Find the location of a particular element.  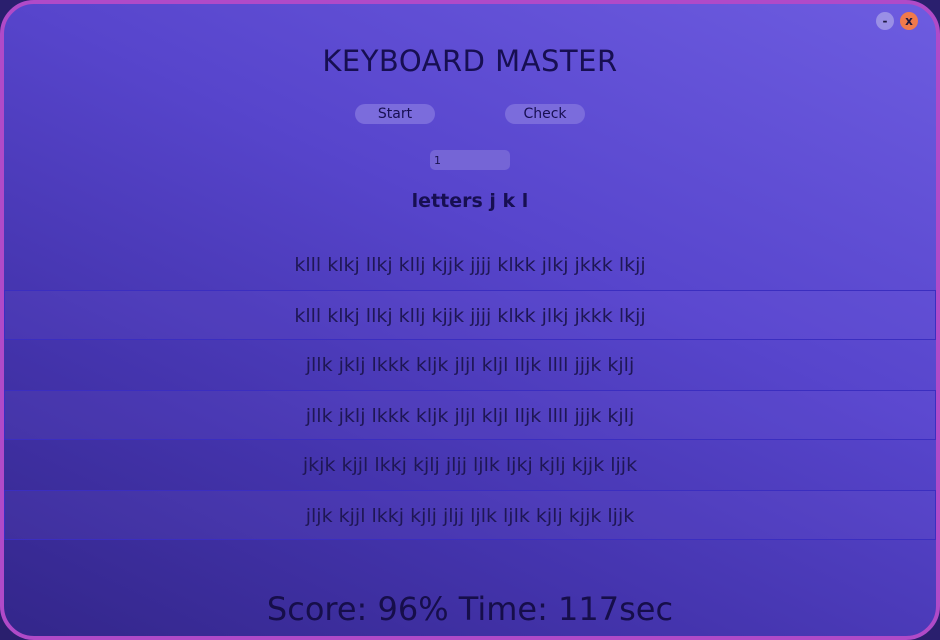

level-input is located at coordinates (470, 160).